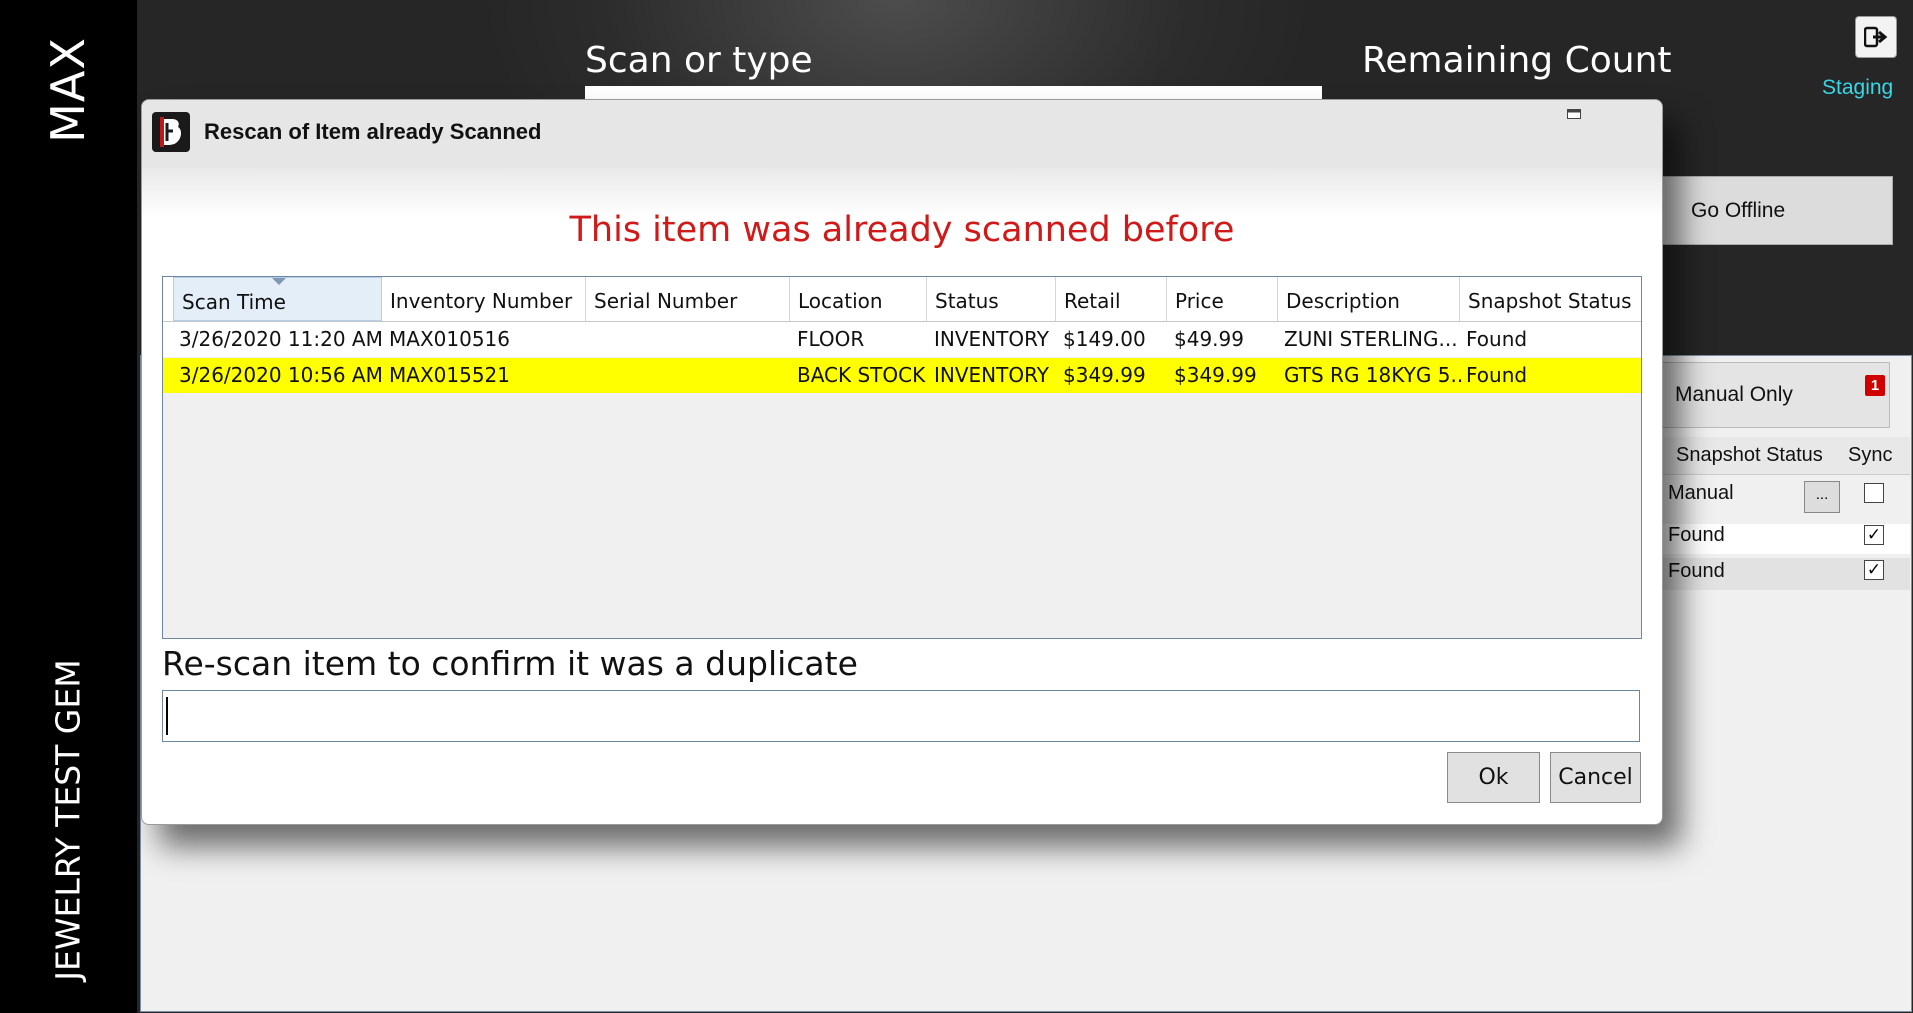  Describe the element at coordinates (902, 230) in the screenshot. I see `warning-headline: This item was already scanned before` at that location.